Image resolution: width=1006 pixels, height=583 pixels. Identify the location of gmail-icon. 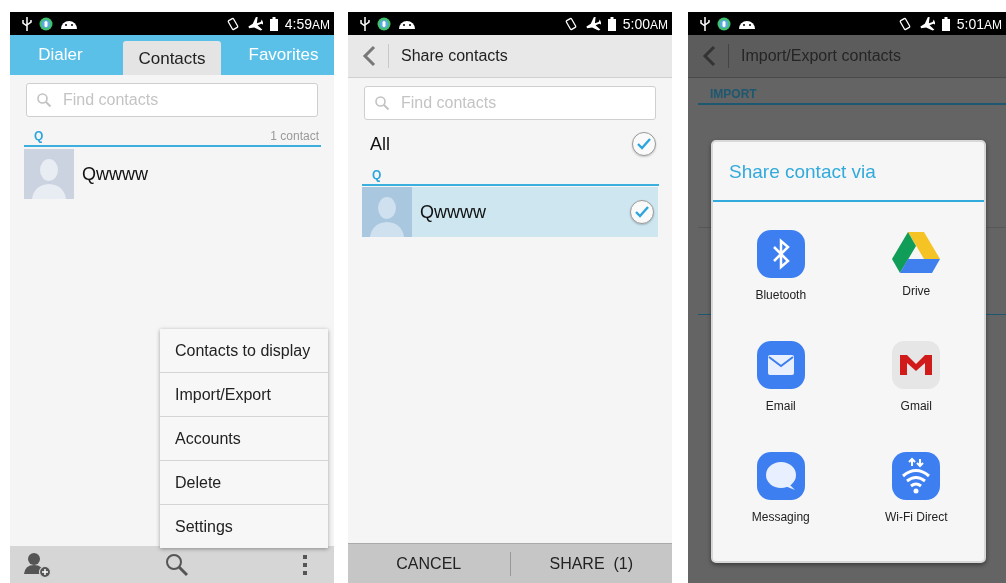
(916, 365).